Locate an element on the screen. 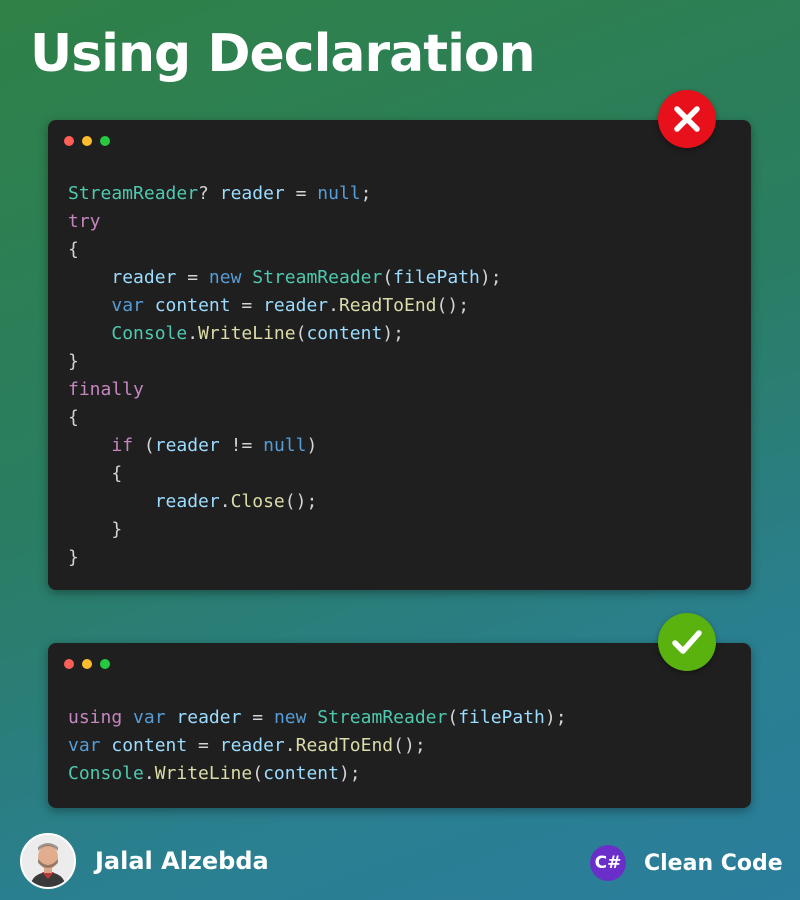  code-line: finally is located at coordinates (285, 390).